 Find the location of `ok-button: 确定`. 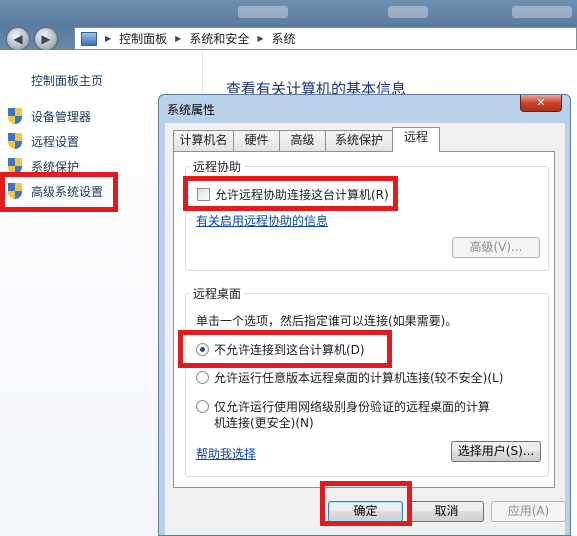

ok-button: 确定 is located at coordinates (365, 511).